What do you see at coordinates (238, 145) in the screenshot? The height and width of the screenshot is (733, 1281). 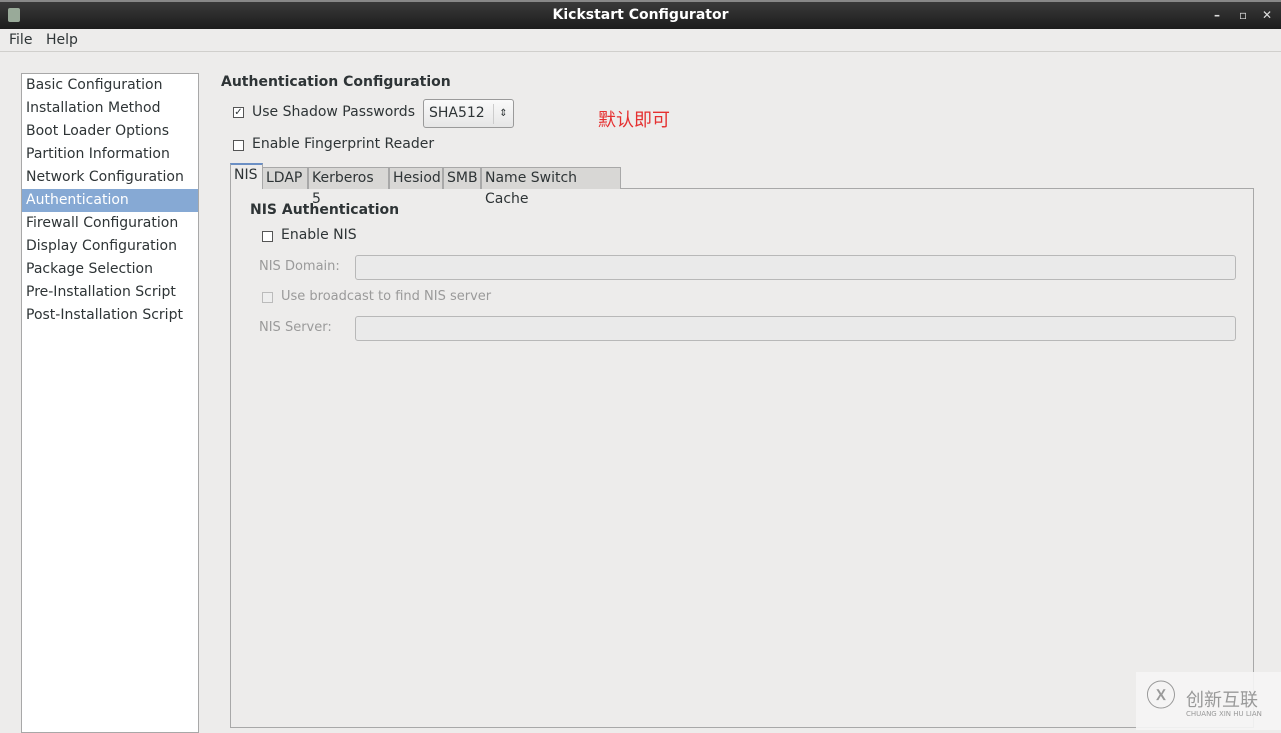 I see `fingerprint-checkbox` at bounding box center [238, 145].